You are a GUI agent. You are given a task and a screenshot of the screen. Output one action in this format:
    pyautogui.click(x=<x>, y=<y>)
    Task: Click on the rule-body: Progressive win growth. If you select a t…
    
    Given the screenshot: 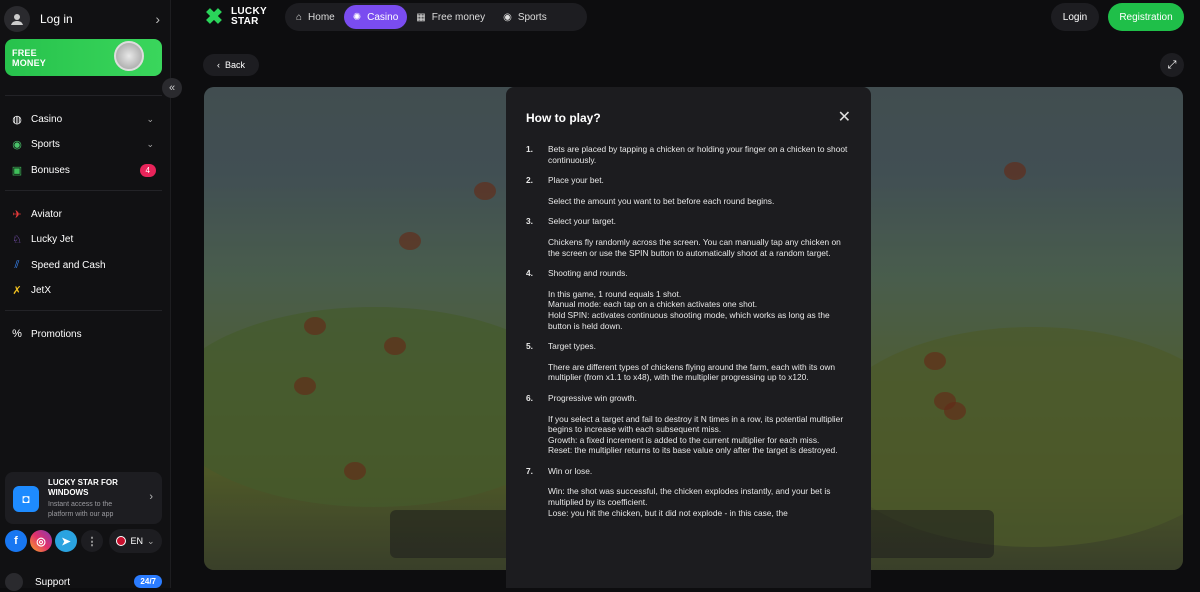 What is the action you would take?
    pyautogui.click(x=699, y=424)
    